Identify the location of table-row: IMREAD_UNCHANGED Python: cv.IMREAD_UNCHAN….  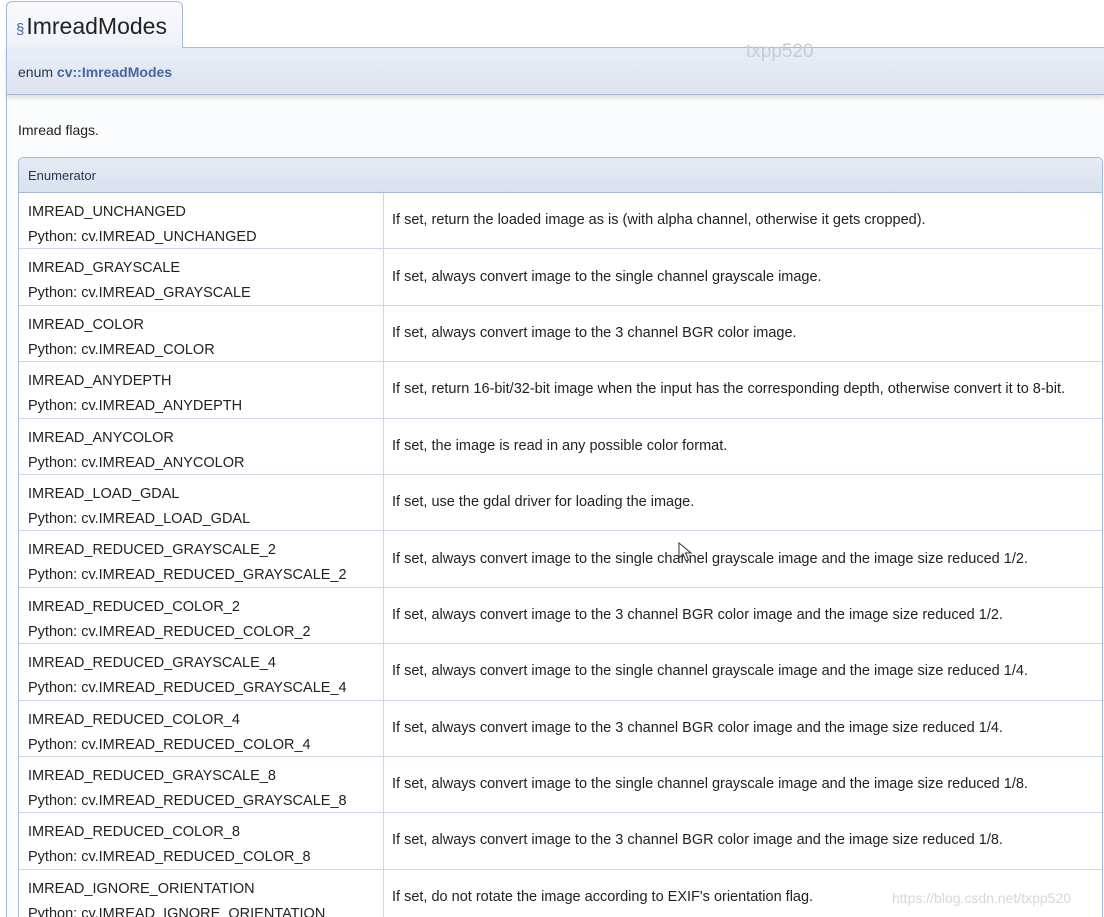
(560, 221).